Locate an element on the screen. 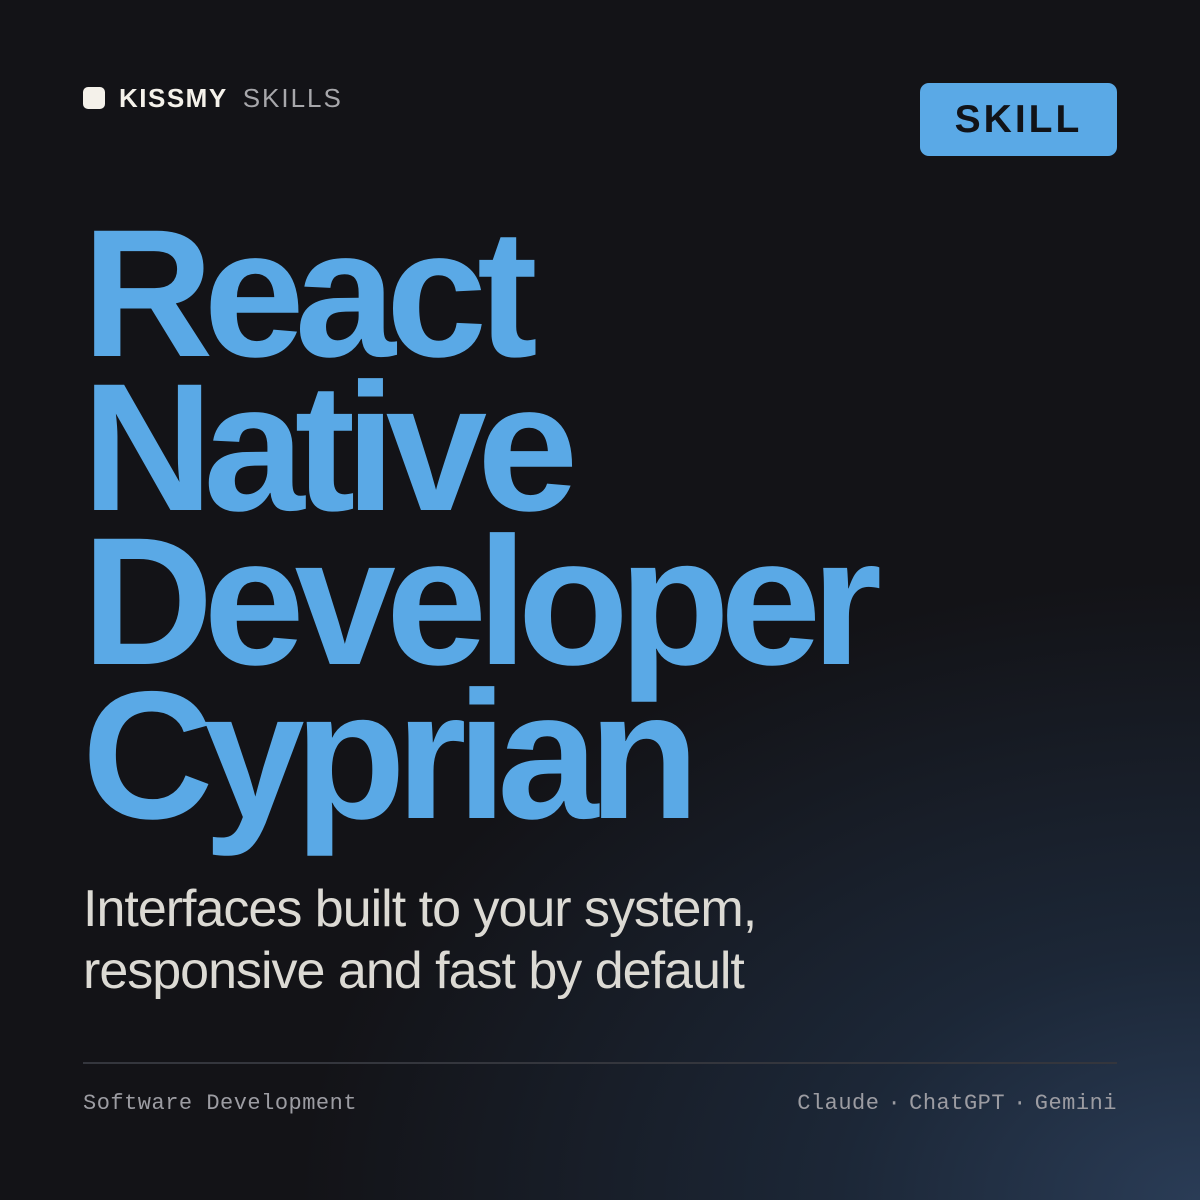 The width and height of the screenshot is (1200, 1200). tagline-line: Interfaces built to your system, is located at coordinates (420, 909).